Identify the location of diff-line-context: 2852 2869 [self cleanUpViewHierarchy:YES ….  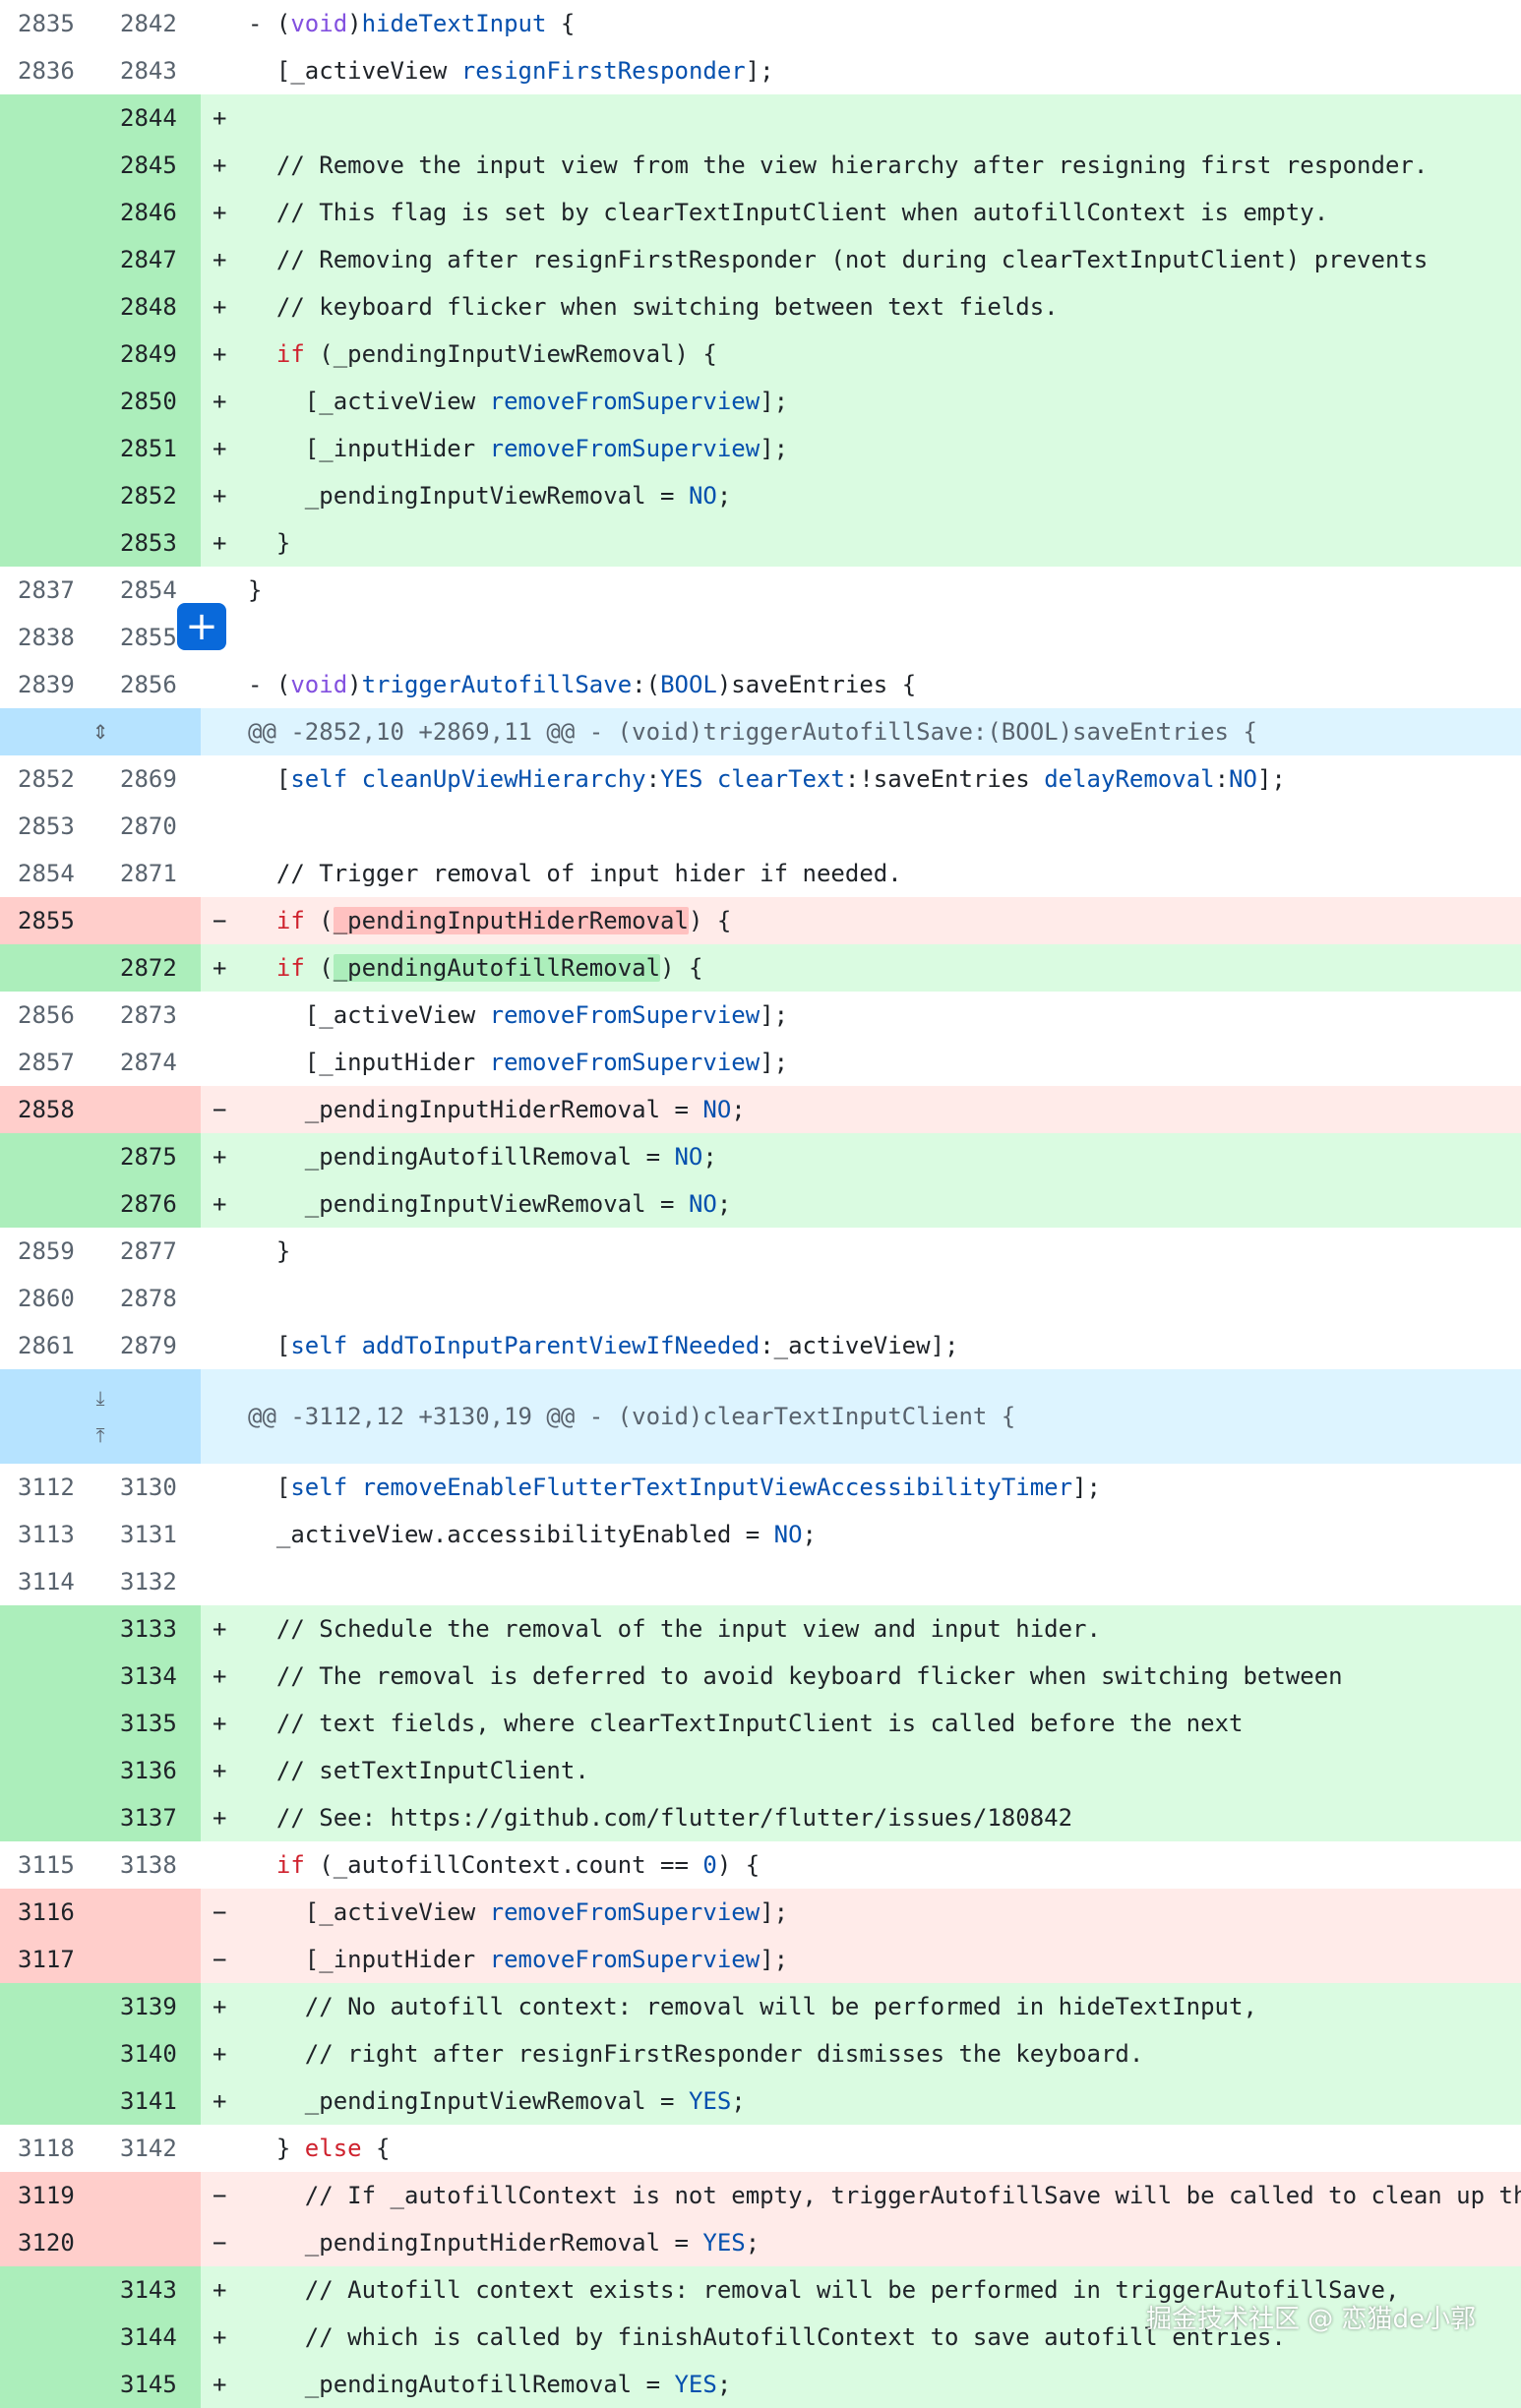
(760, 779).